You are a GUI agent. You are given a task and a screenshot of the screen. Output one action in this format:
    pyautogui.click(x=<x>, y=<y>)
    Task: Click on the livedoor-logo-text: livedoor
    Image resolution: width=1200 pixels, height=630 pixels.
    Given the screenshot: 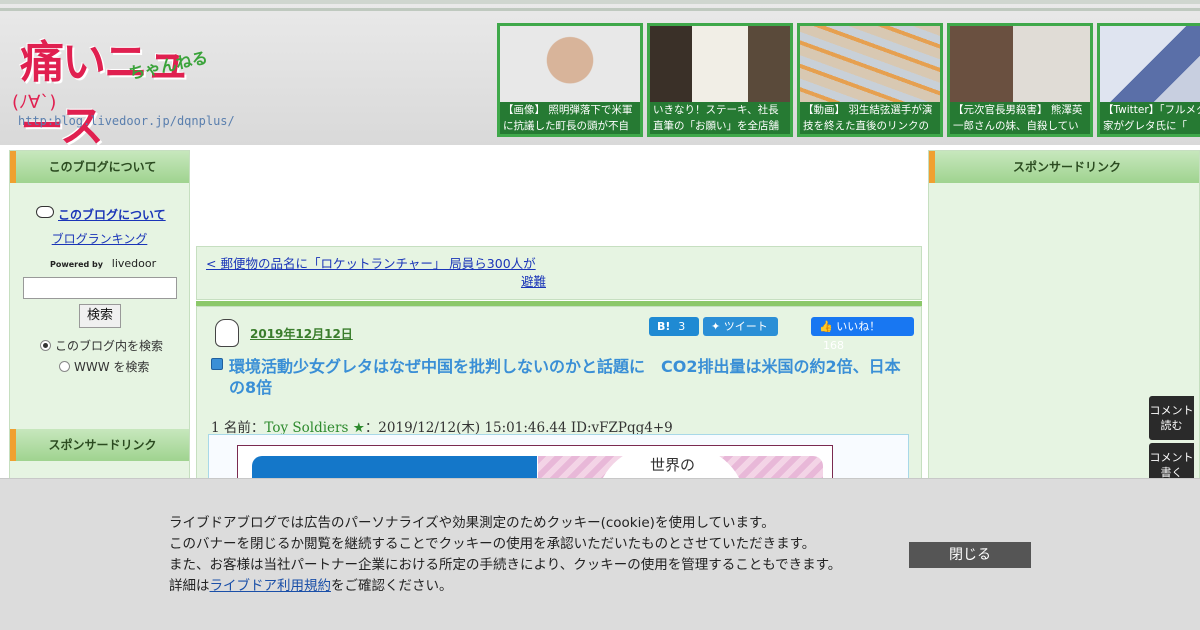 What is the action you would take?
    pyautogui.click(x=134, y=263)
    